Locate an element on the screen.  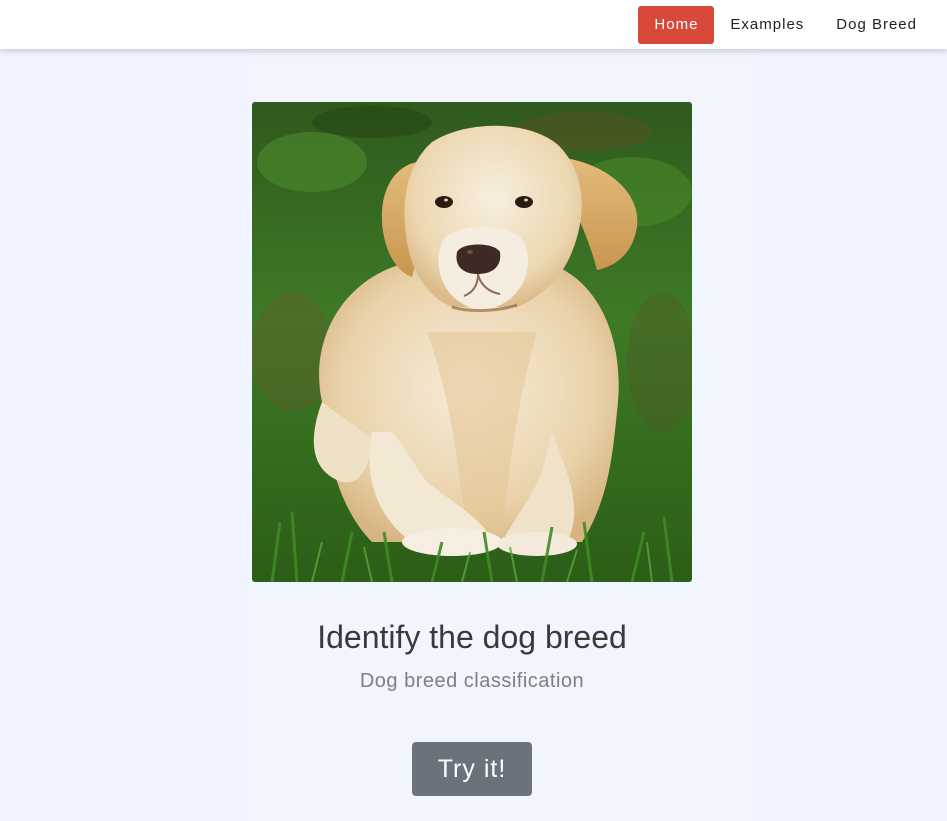
nav-examples-link: Examples is located at coordinates (767, 25).